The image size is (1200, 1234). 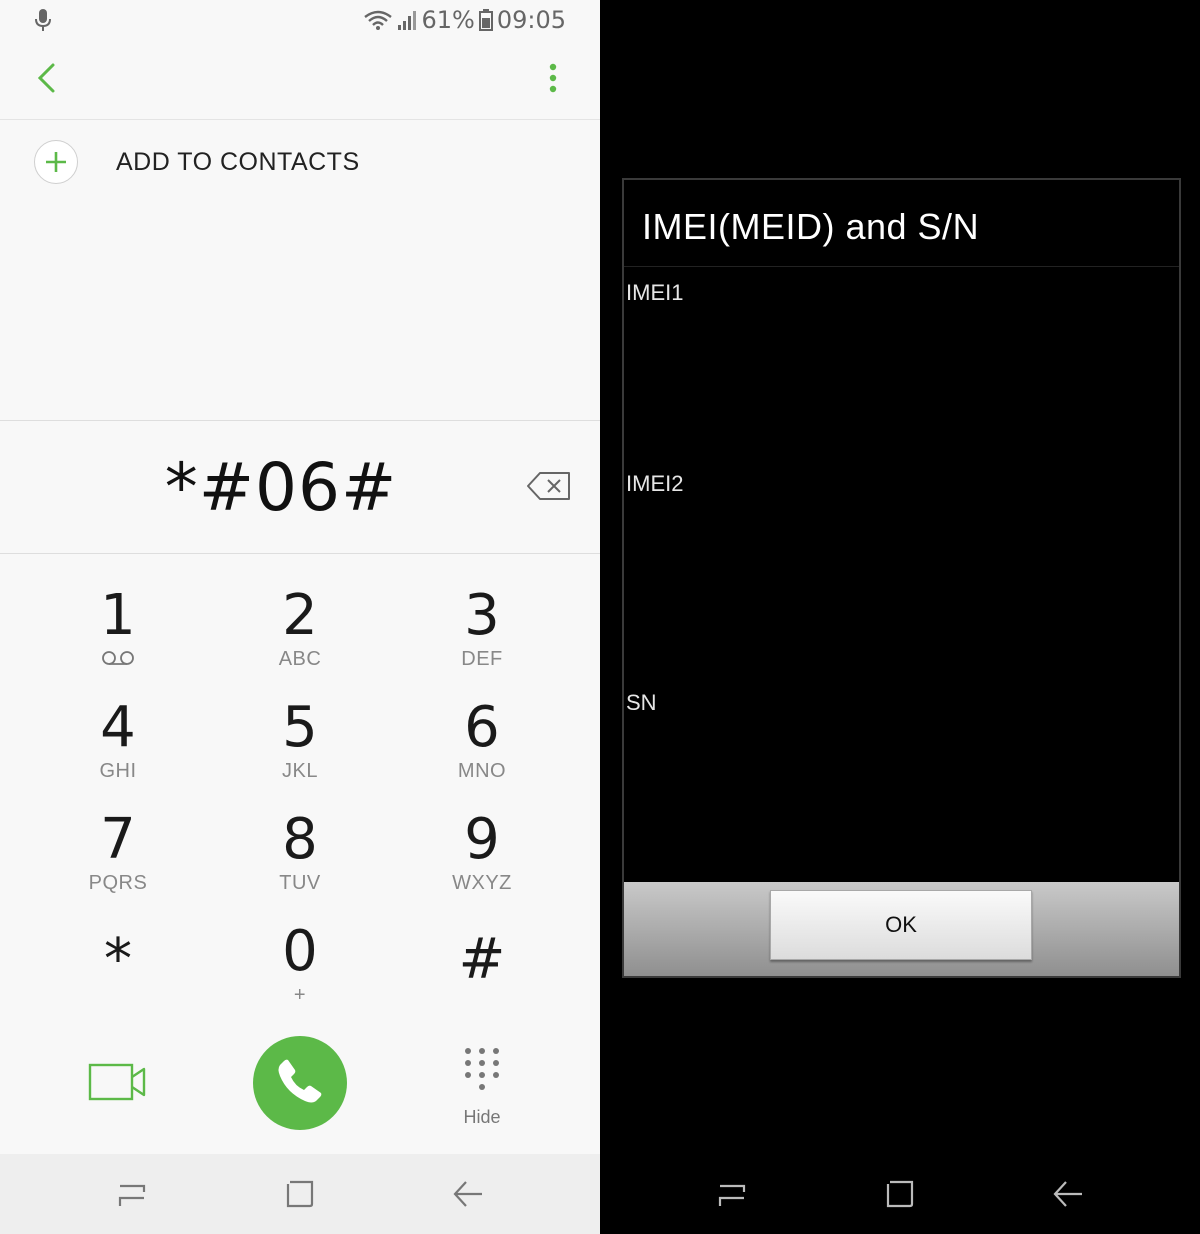 I want to click on backspace-icon, so click(x=549, y=488).